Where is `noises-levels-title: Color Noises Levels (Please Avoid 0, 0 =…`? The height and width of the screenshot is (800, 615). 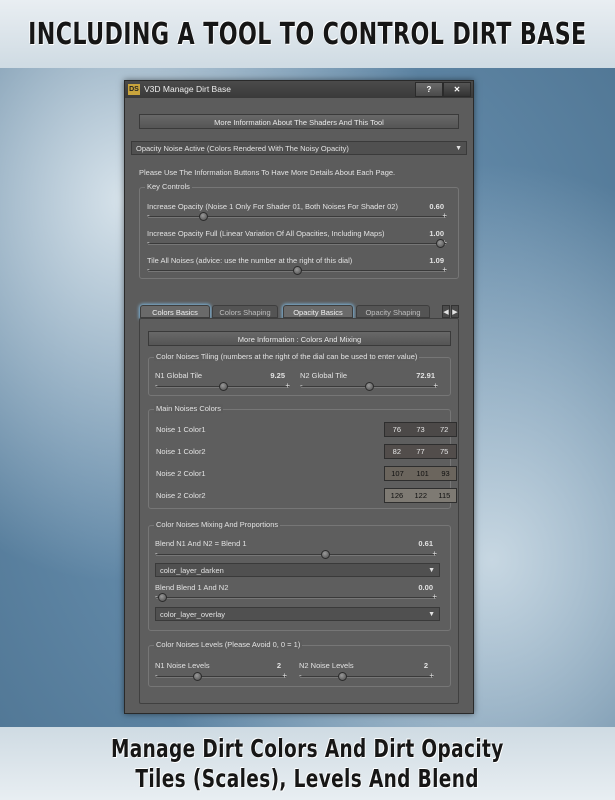
noises-levels-title: Color Noises Levels (Please Avoid 0, 0 =… is located at coordinates (228, 644).